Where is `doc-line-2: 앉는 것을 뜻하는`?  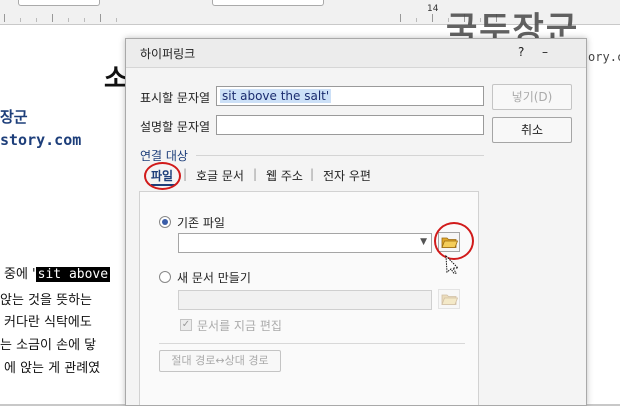 doc-line-2: 앉는 것을 뜻하는 is located at coordinates (46, 300).